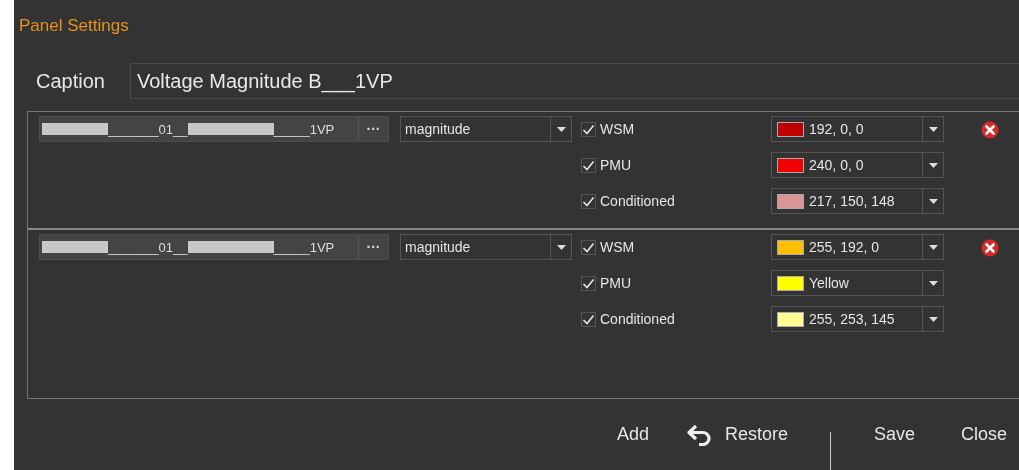  I want to click on color-dropdown: Yellow, so click(857, 283).